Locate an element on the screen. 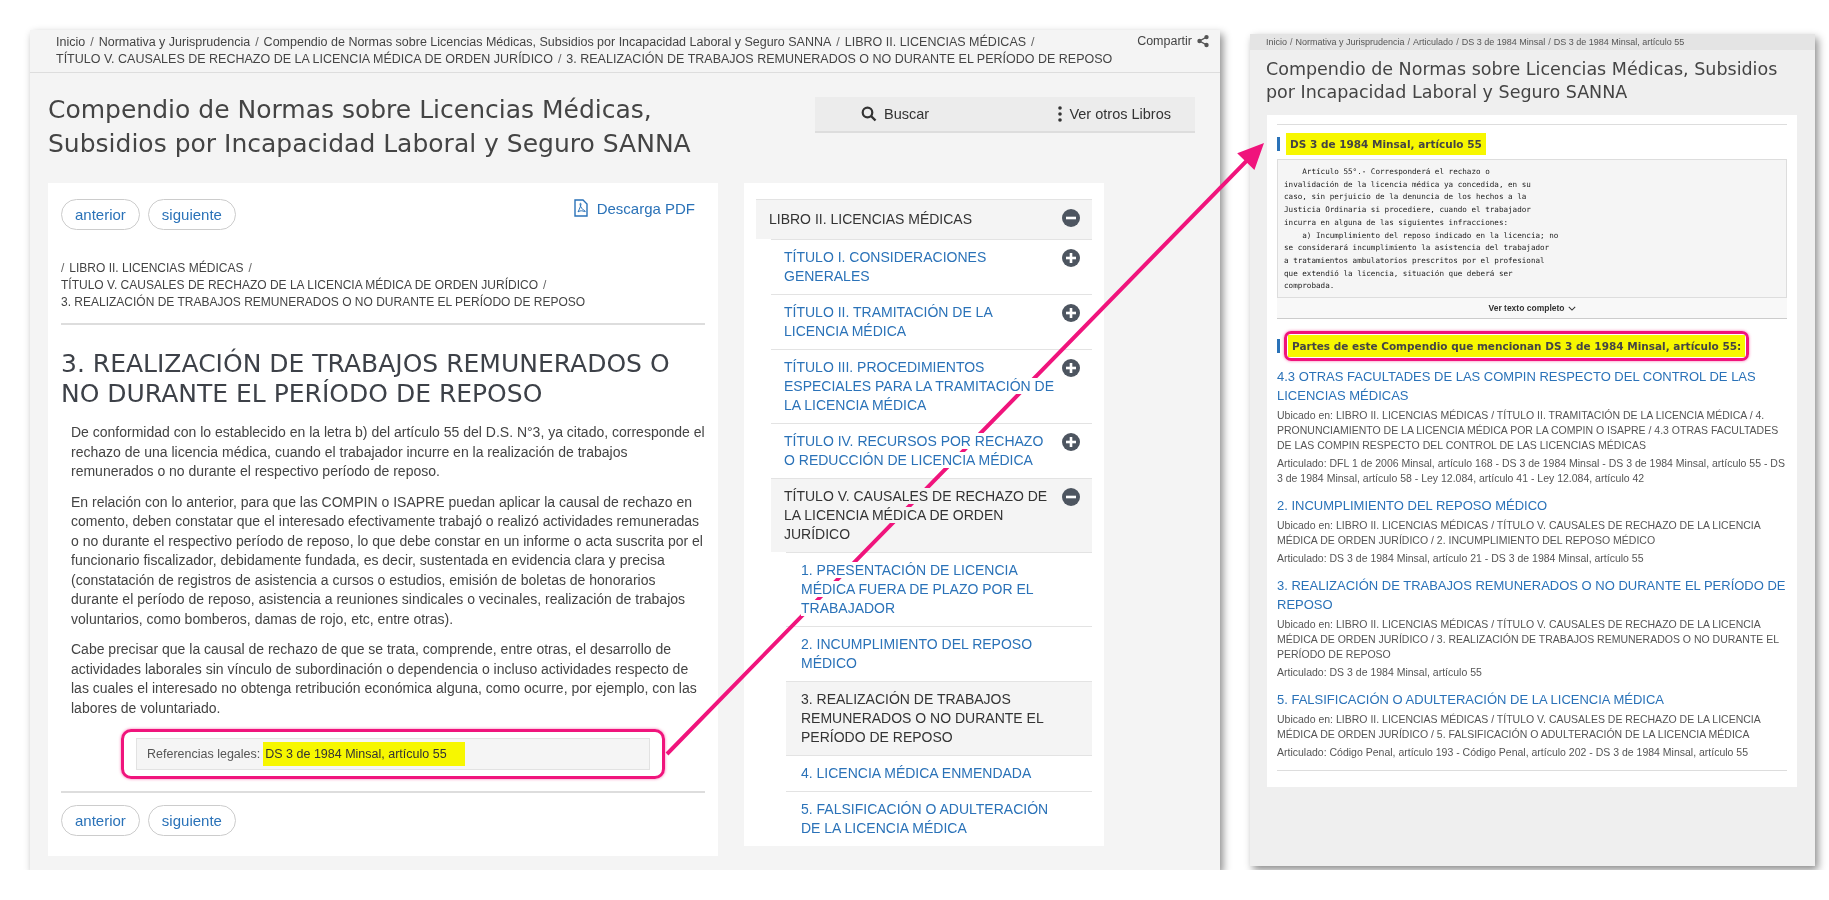  tree-item: 3. REALIZACIÓN DE TRABAJOS REMUNERADOS O NO DURANTE EL PERÍODO DE REPOSO is located at coordinates (939, 718).